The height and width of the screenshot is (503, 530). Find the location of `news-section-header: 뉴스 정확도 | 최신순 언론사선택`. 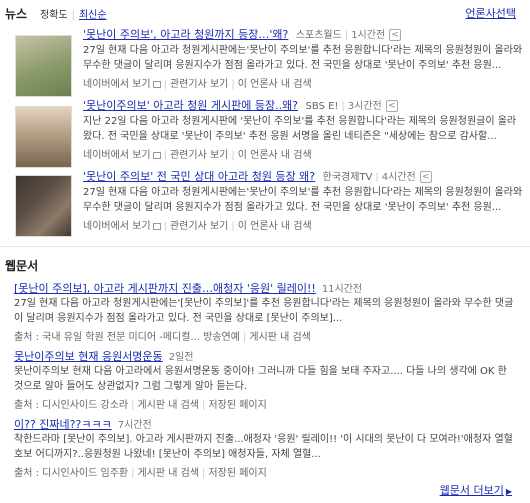

news-section-header: 뉴스 정확도 | 최신순 언론사선택 is located at coordinates (265, 12).